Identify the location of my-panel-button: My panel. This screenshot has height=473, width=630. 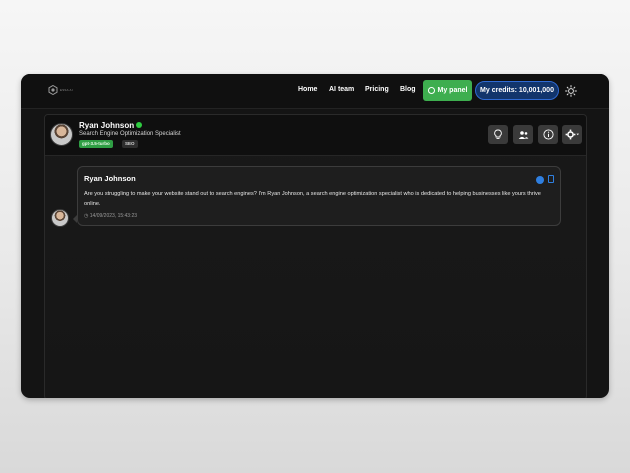
(447, 90).